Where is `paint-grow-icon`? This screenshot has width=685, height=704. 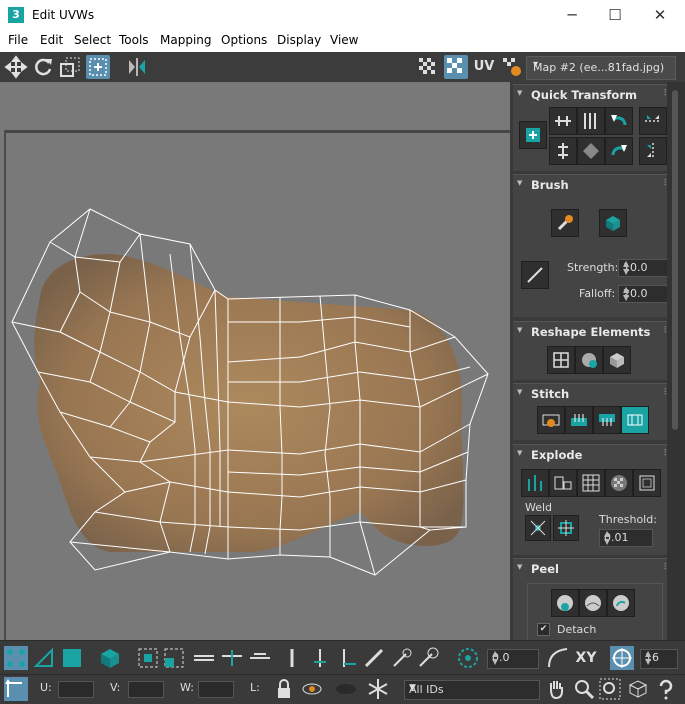
paint-grow-icon is located at coordinates (428, 658).